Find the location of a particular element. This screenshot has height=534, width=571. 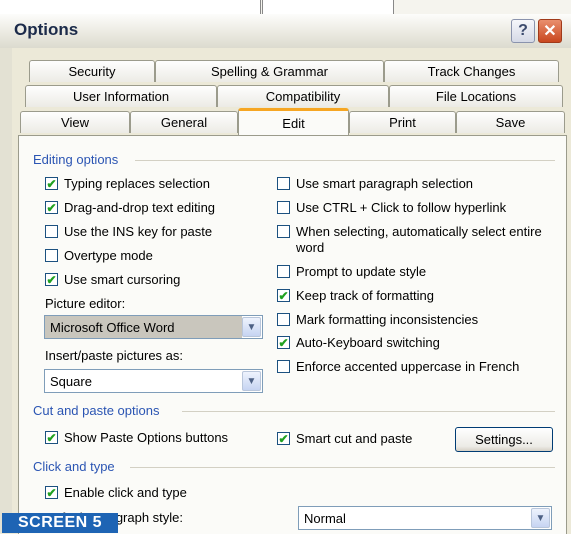

select-value: Normal is located at coordinates (325, 518).